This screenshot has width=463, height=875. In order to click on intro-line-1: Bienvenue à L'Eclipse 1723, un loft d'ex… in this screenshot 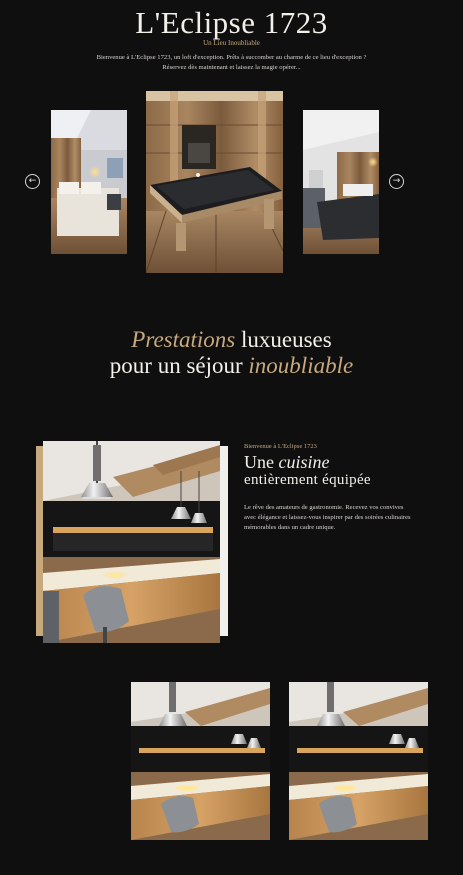, I will do `click(231, 57)`.